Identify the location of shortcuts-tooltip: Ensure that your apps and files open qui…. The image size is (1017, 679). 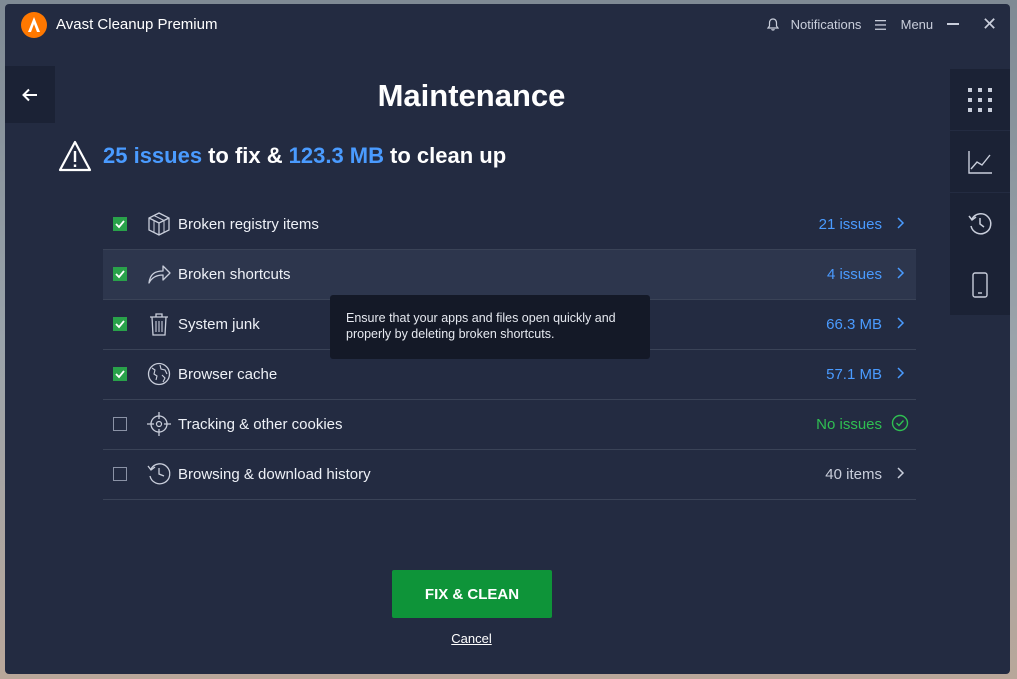
(490, 327).